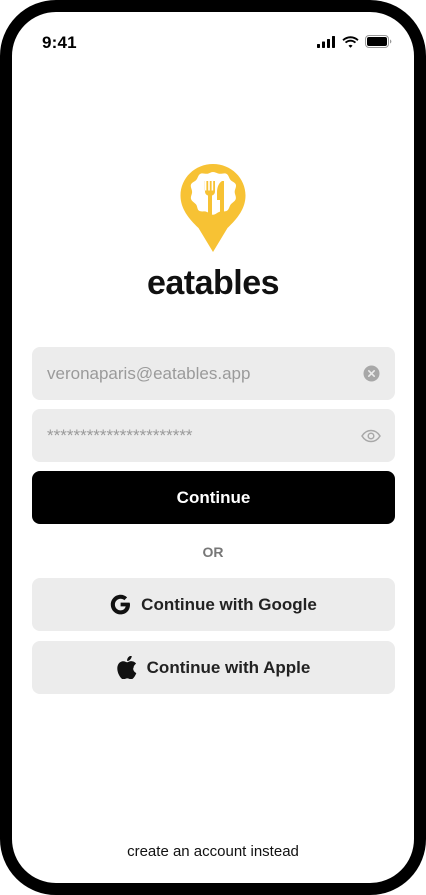  I want to click on or-divider: OR, so click(213, 552).